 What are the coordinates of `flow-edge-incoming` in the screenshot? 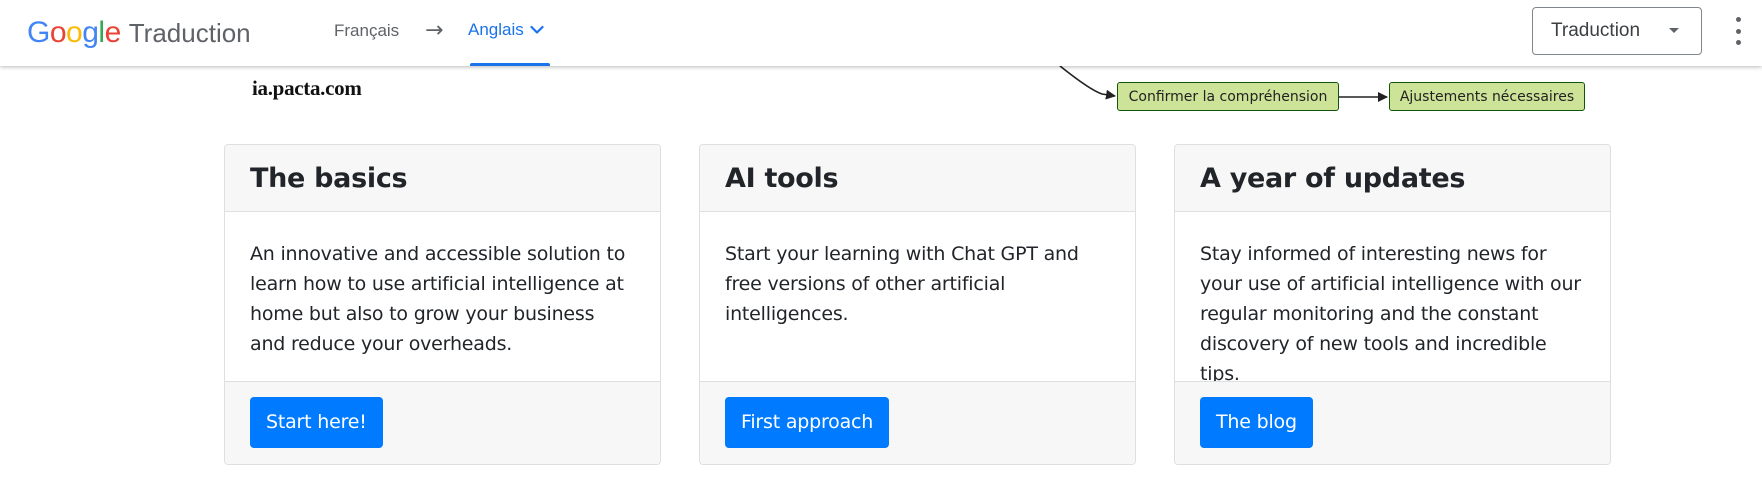 It's located at (1087, 82).